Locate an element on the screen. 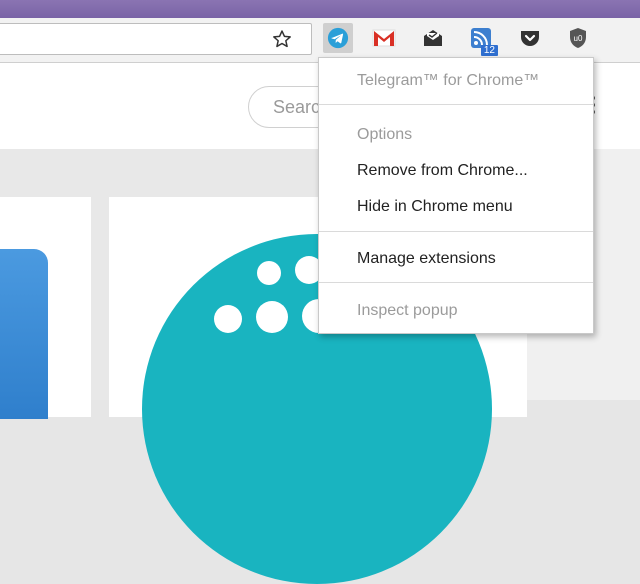 The image size is (640, 584). menu-item-options: Options is located at coordinates (385, 134).